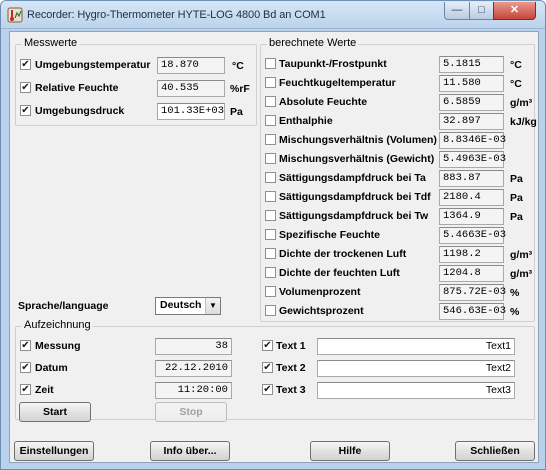 The width and height of the screenshot is (546, 470). What do you see at coordinates (15, 15) in the screenshot?
I see `thermometer-app-icon` at bounding box center [15, 15].